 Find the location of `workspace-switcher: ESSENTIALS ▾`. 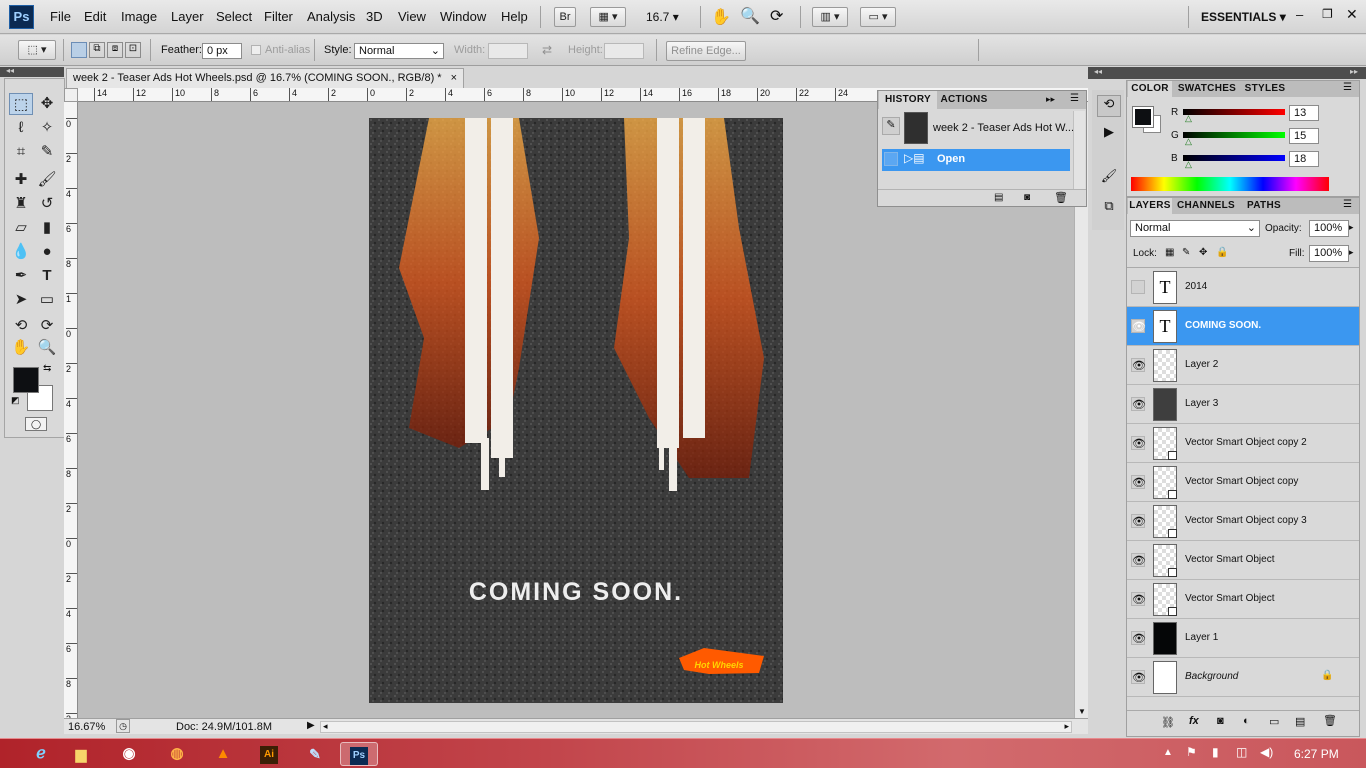

workspace-switcher: ESSENTIALS ▾ is located at coordinates (1243, 17).